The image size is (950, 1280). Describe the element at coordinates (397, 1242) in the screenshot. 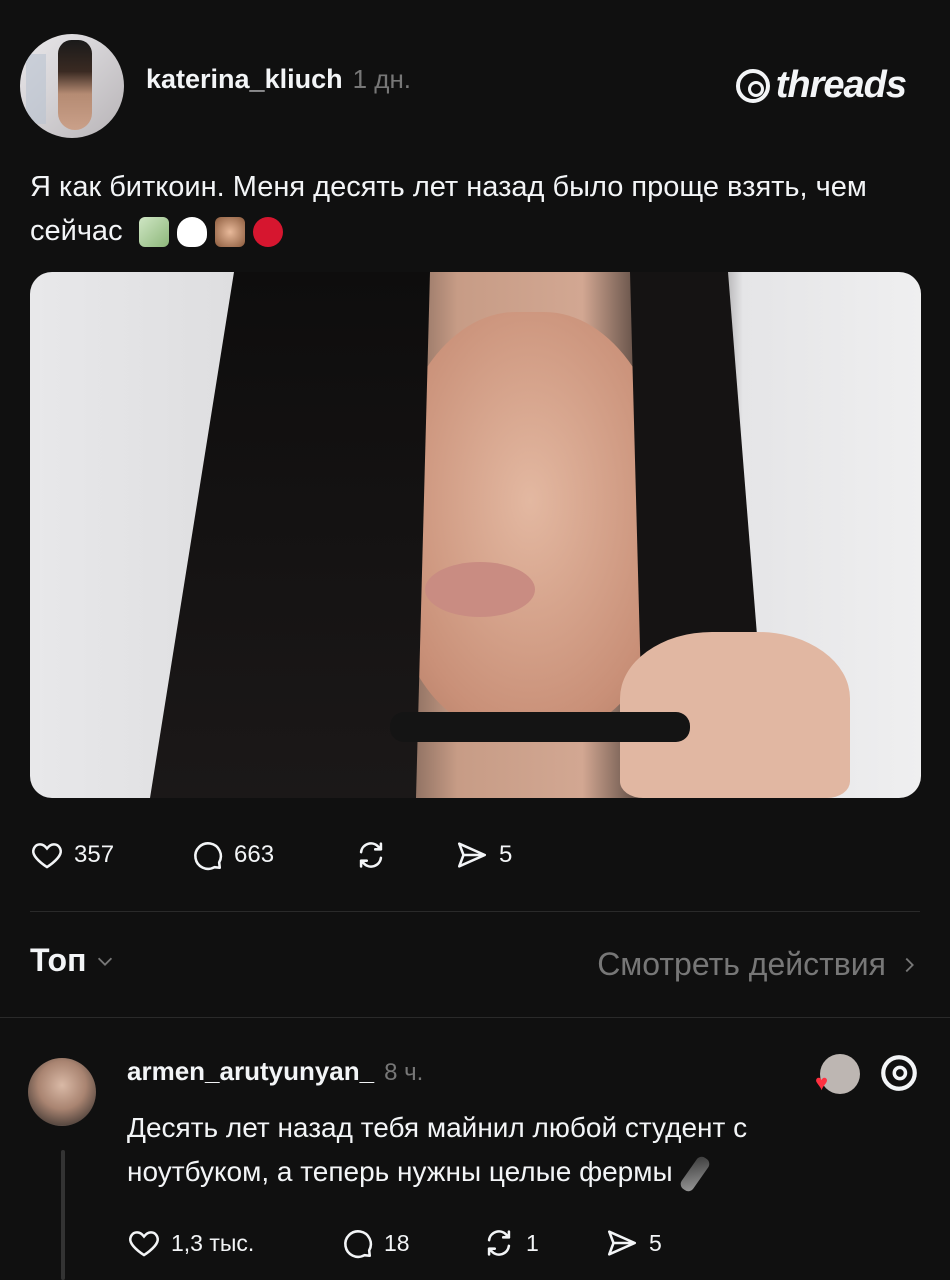

I see `reply-comment-count: 18` at that location.